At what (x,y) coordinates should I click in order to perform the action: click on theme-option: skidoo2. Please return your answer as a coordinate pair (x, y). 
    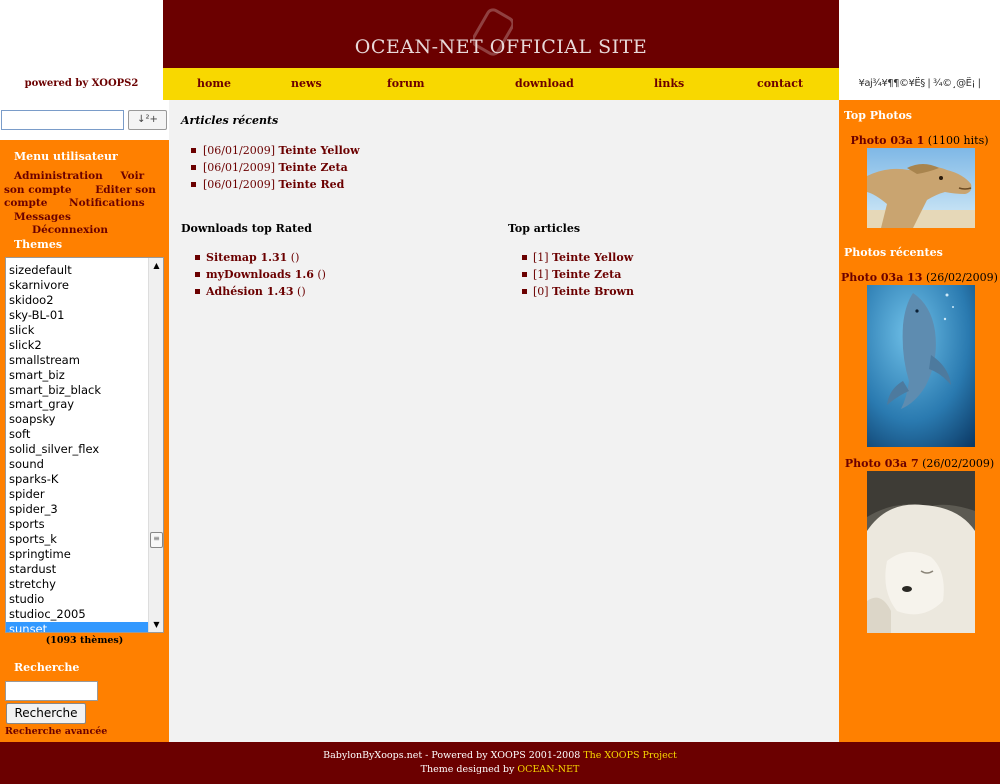
    Looking at the image, I should click on (78, 300).